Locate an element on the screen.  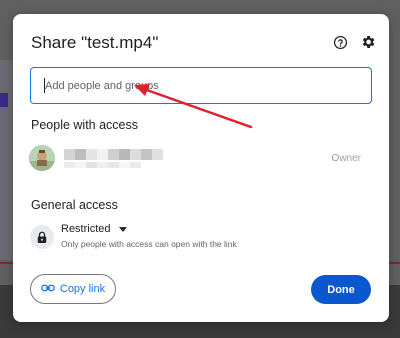
caret-down-icon is located at coordinates (122, 229).